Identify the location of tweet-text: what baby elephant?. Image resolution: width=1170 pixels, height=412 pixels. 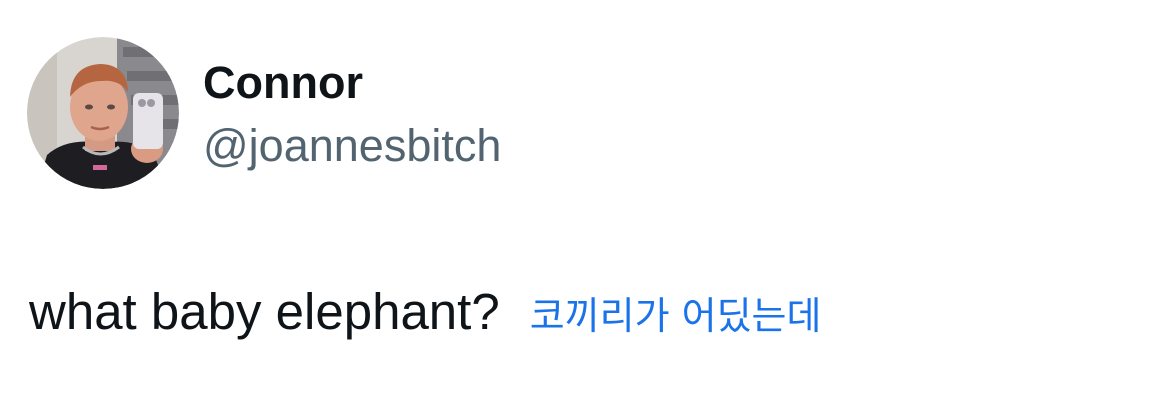
(264, 311).